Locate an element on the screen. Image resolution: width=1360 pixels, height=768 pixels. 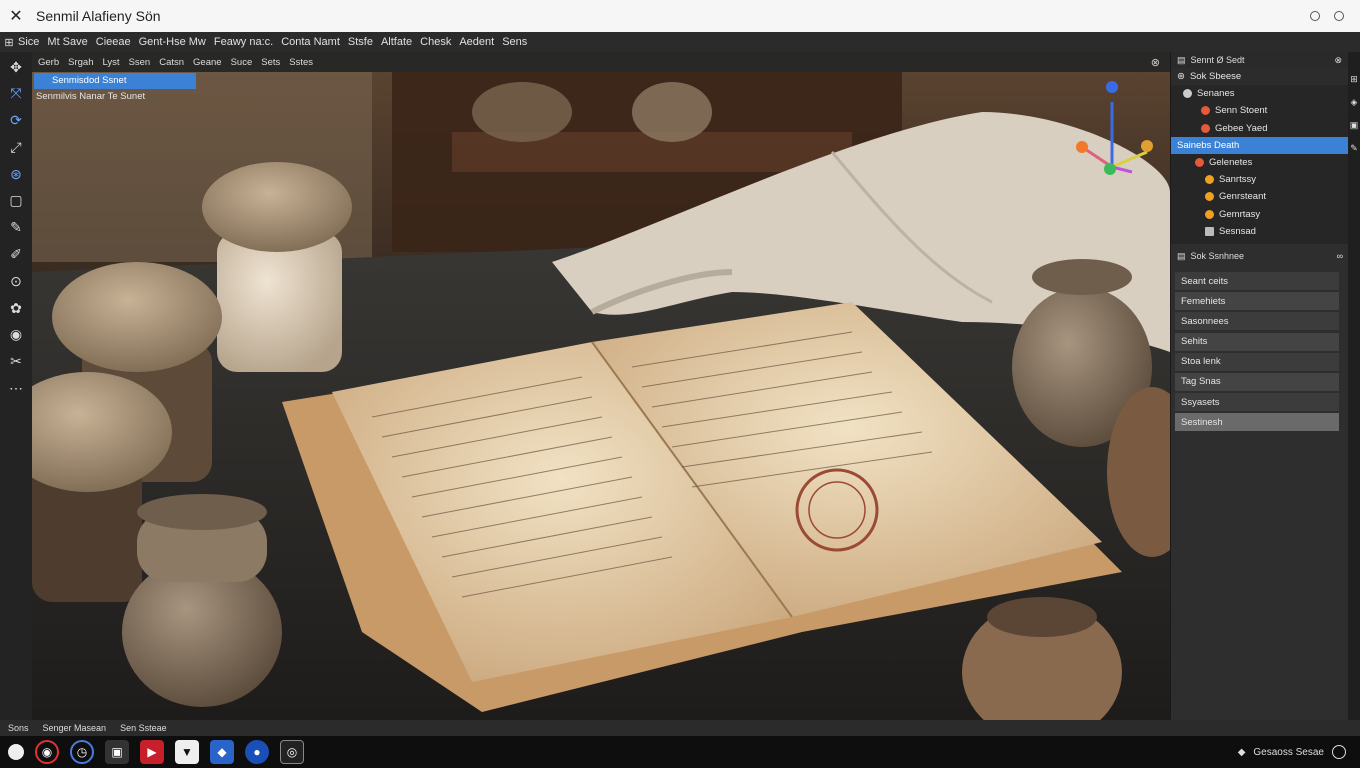
property-row-active: Sestinesh is located at coordinates (1257, 422).